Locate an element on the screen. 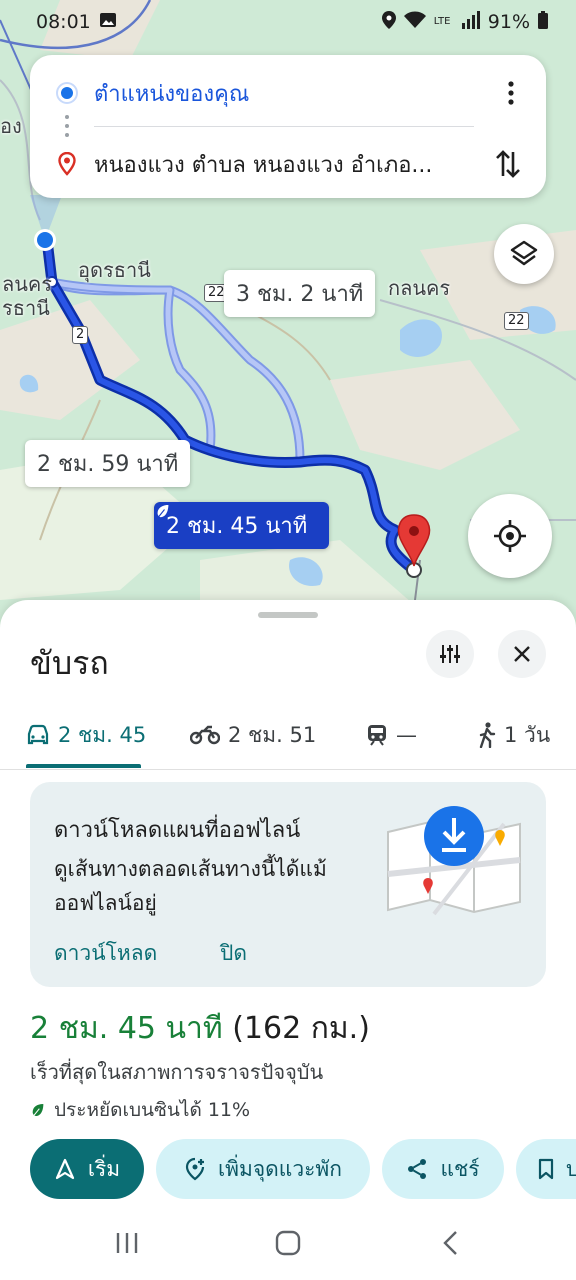  home-button is located at coordinates (288, 1245).